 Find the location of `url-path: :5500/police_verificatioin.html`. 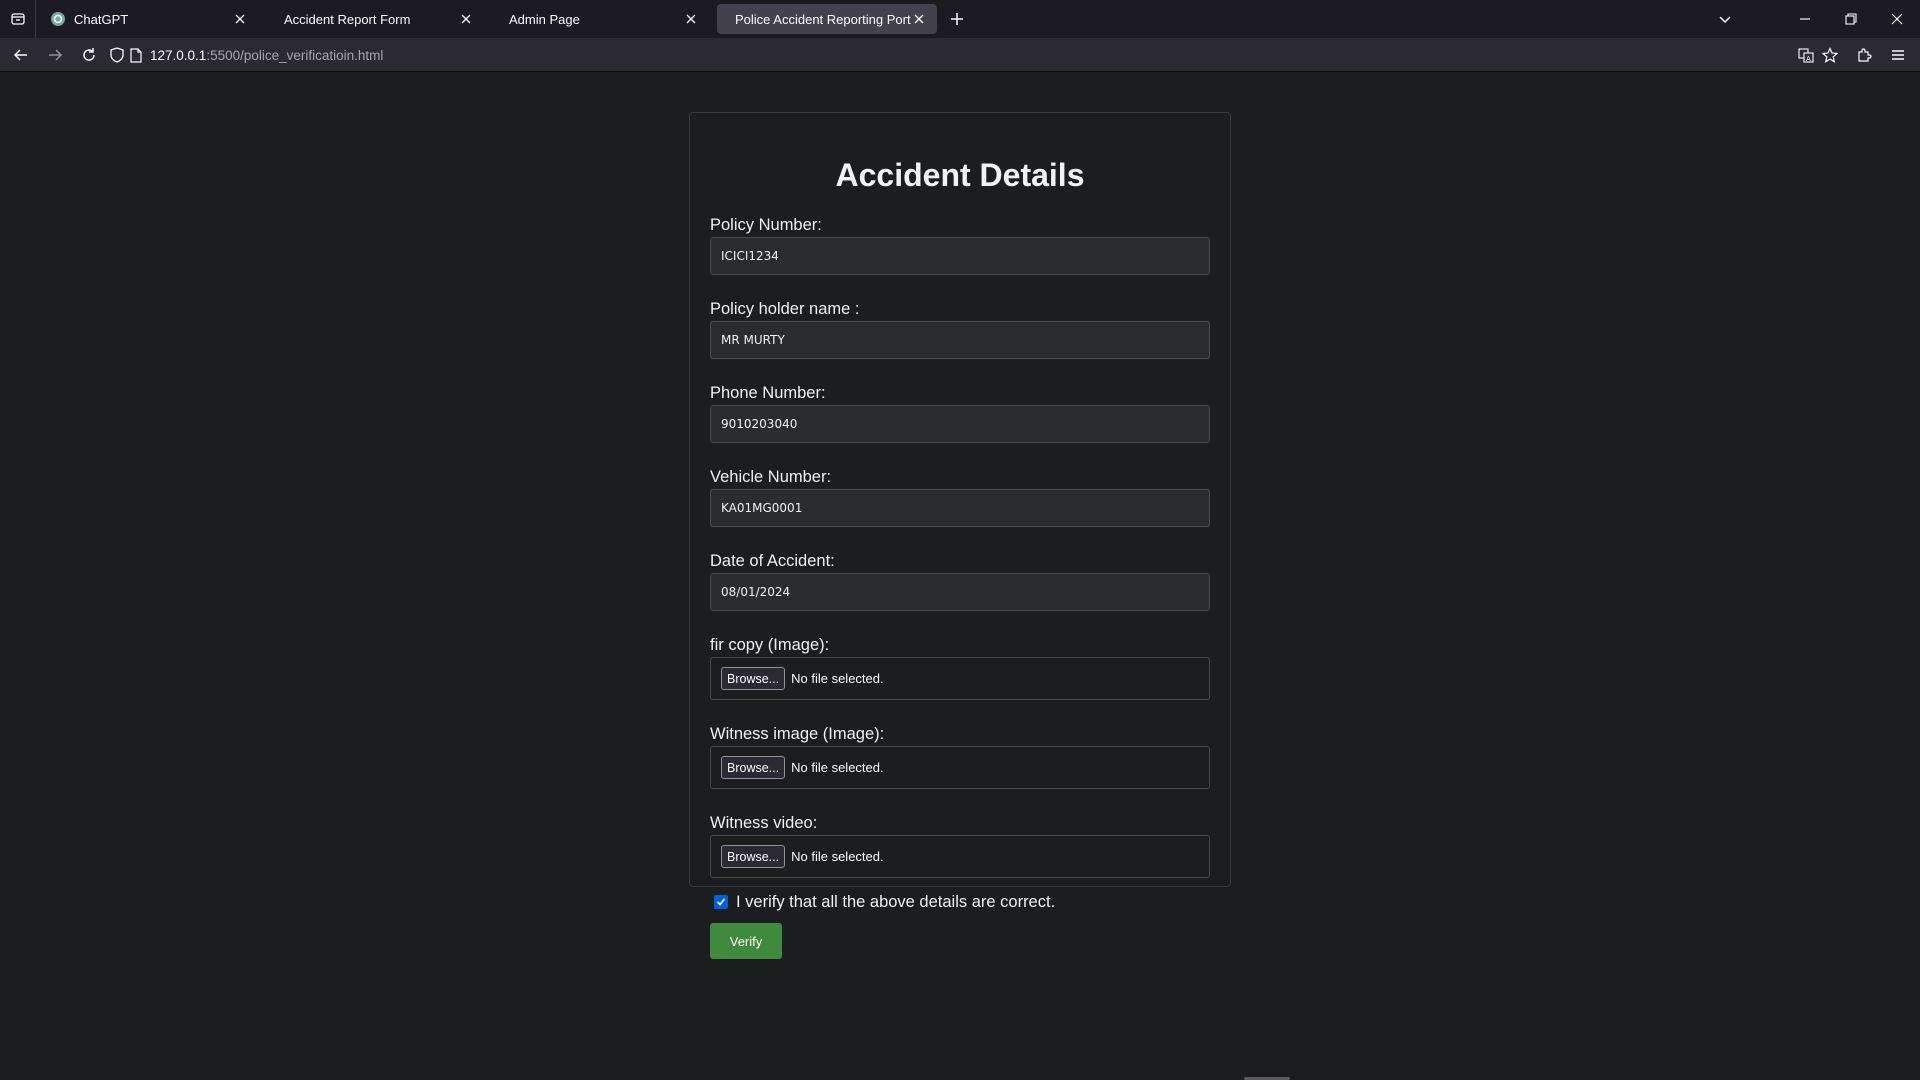

url-path: :5500/police_verificatioin.html is located at coordinates (295, 55).